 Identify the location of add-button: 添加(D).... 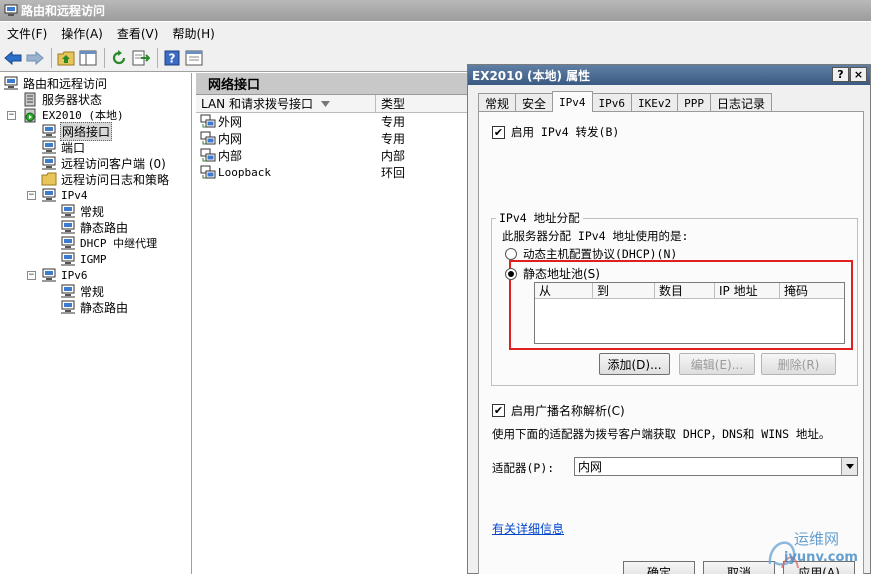
(634, 364).